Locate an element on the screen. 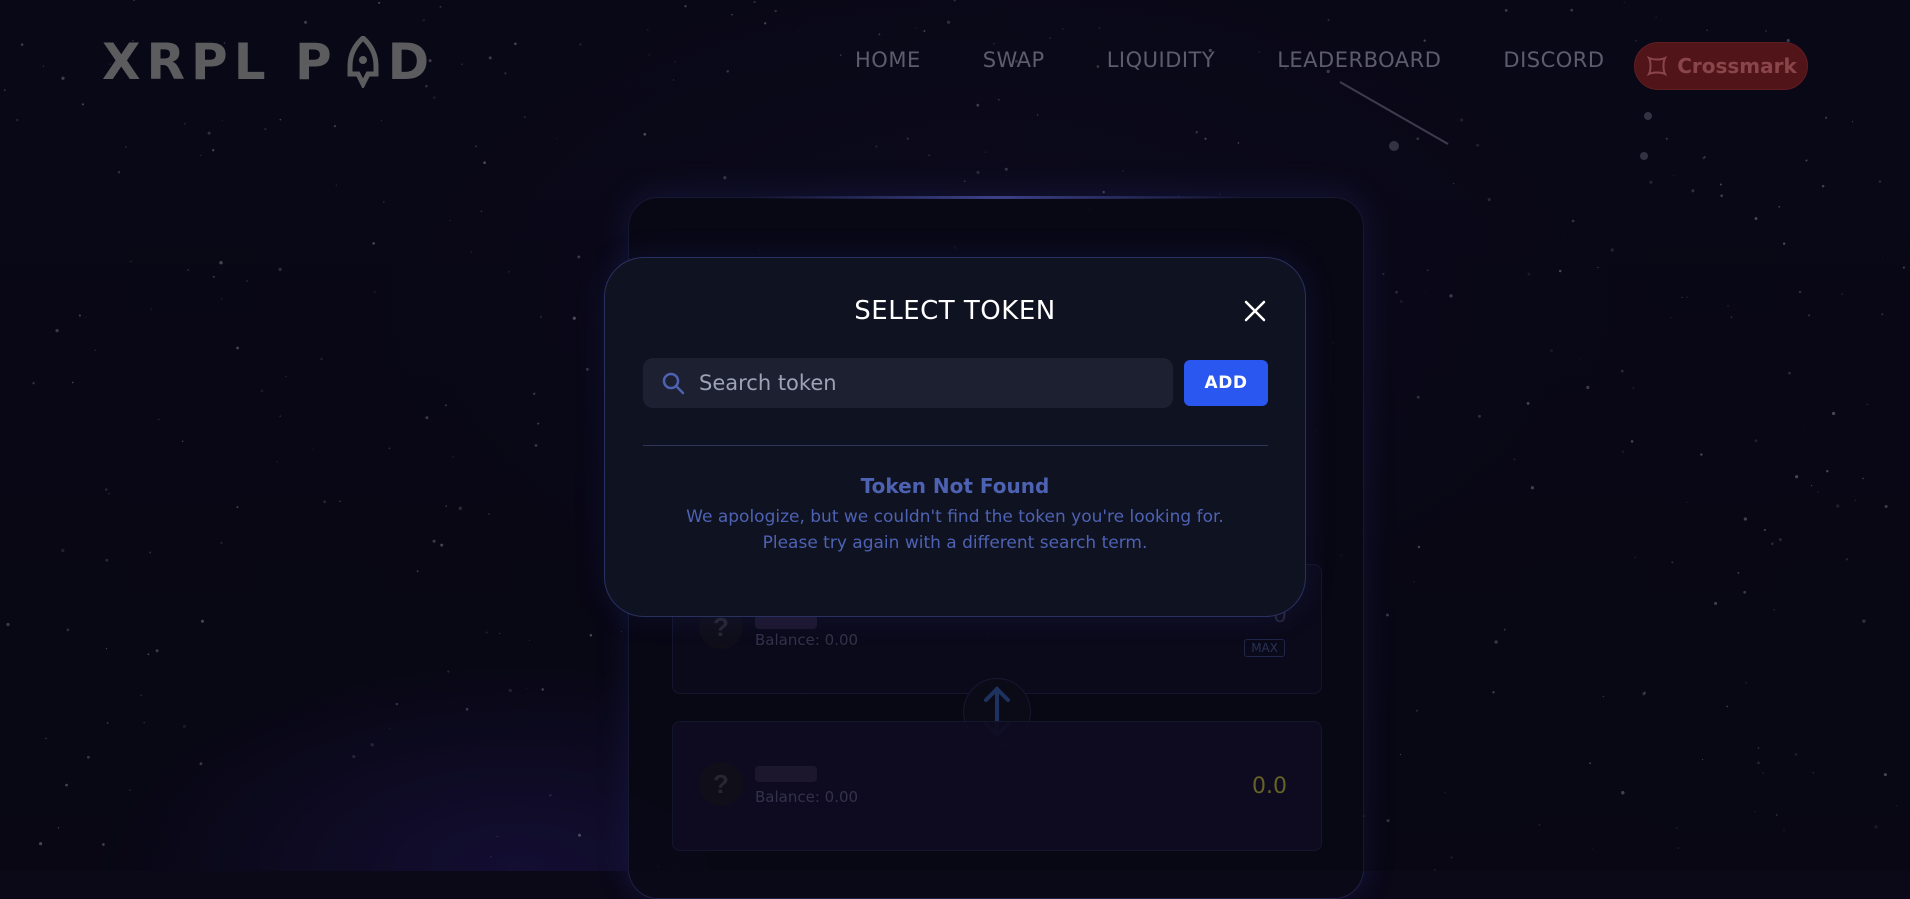 The height and width of the screenshot is (899, 1910). modal-divider is located at coordinates (955, 445).